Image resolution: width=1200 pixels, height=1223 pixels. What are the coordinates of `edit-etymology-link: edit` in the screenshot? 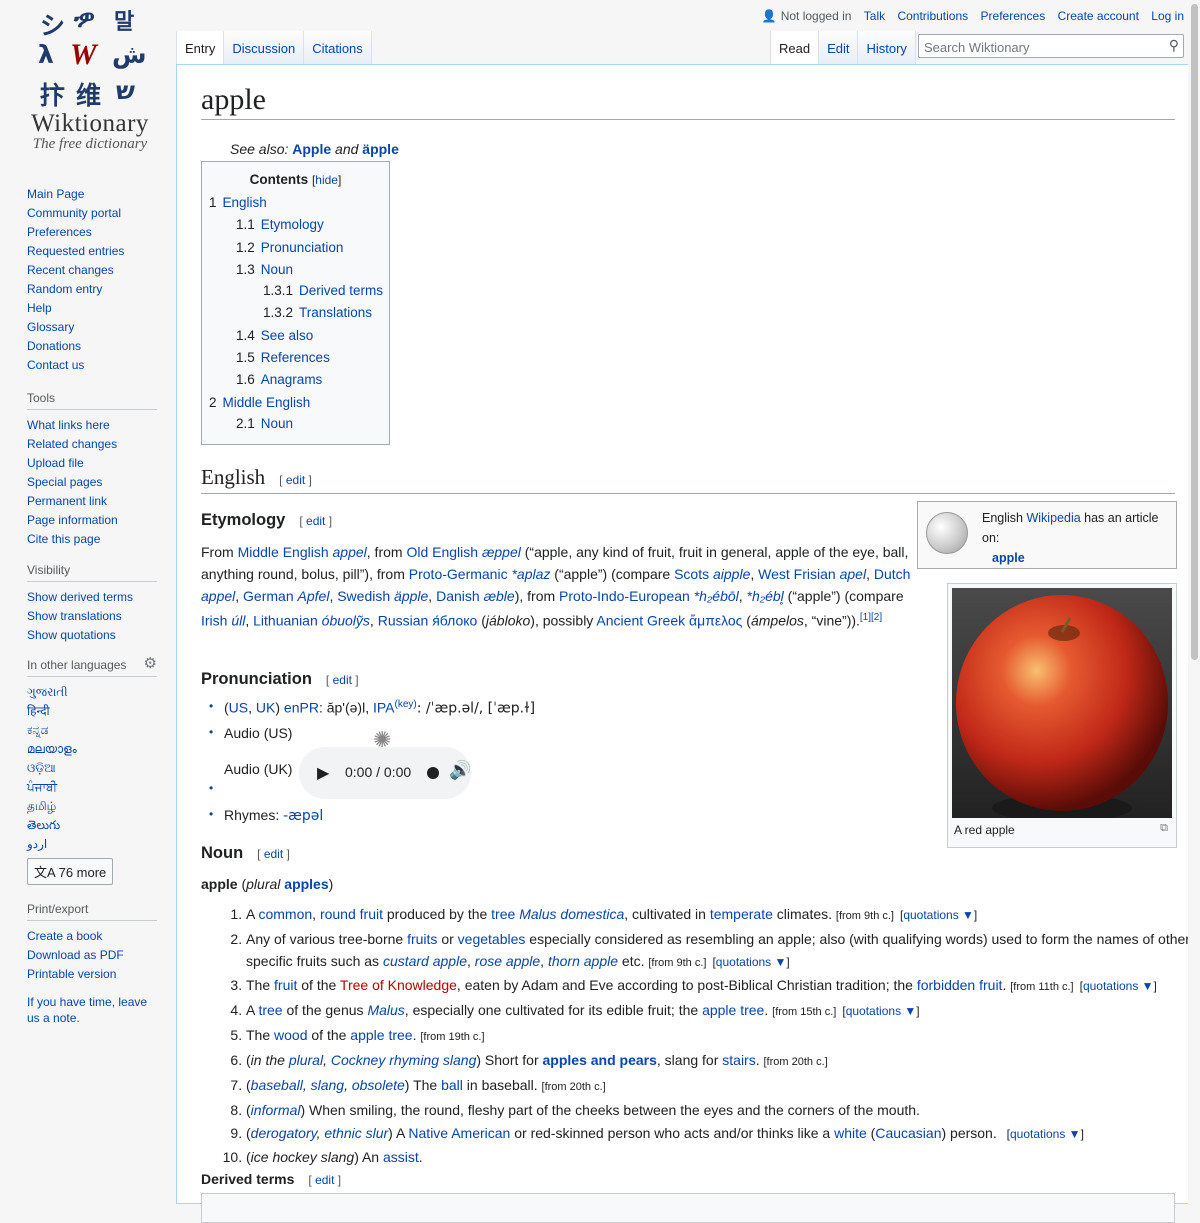 It's located at (315, 521).